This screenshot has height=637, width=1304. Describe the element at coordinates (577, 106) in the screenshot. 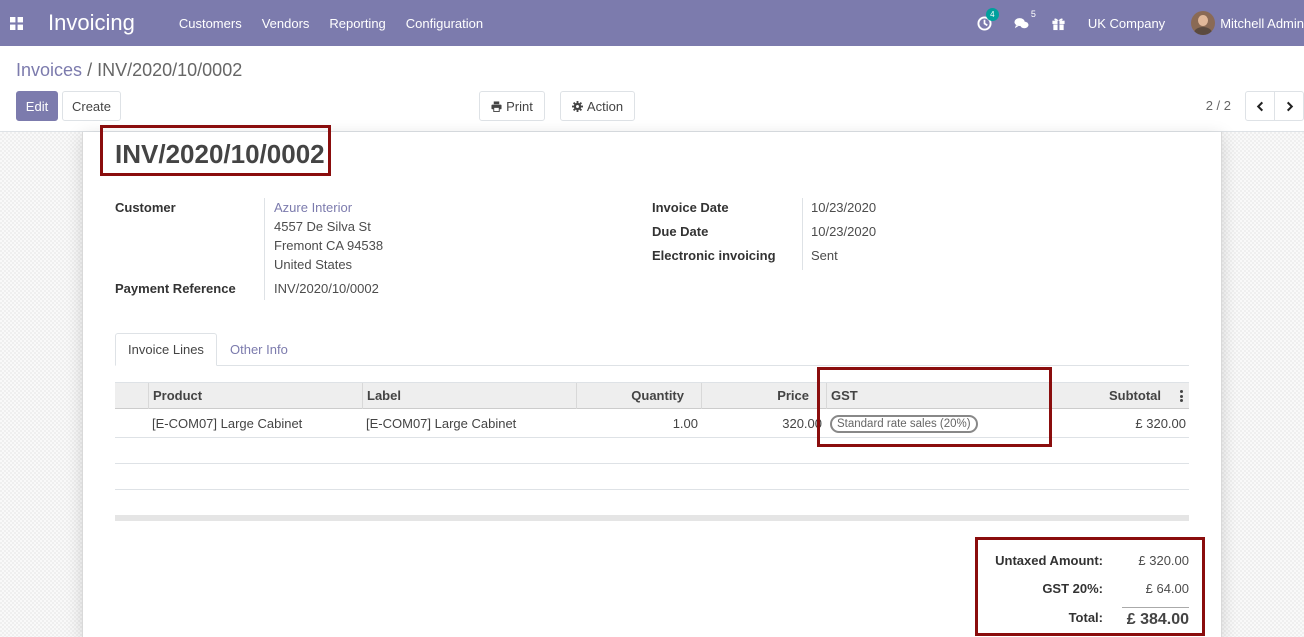

I see `gear-icon` at that location.